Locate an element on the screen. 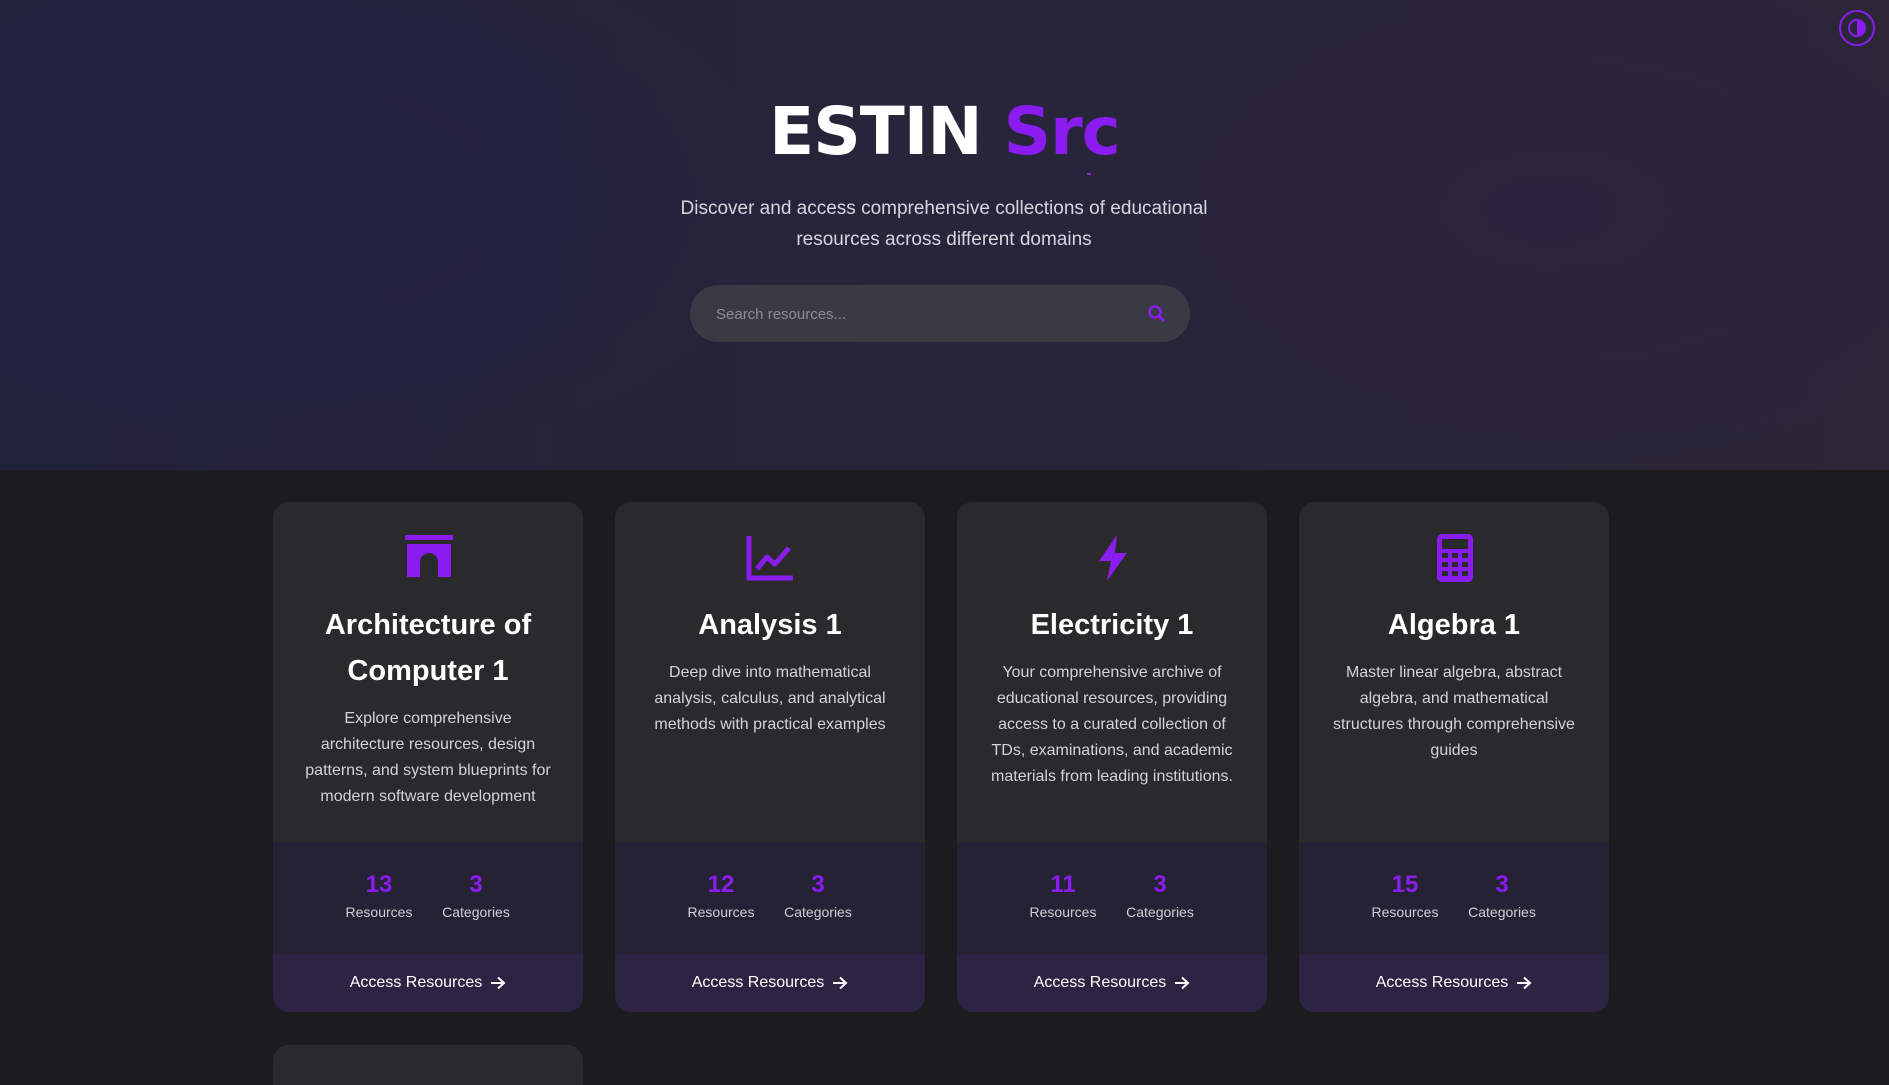 The image size is (1889, 1085). search-button is located at coordinates (1157, 314).